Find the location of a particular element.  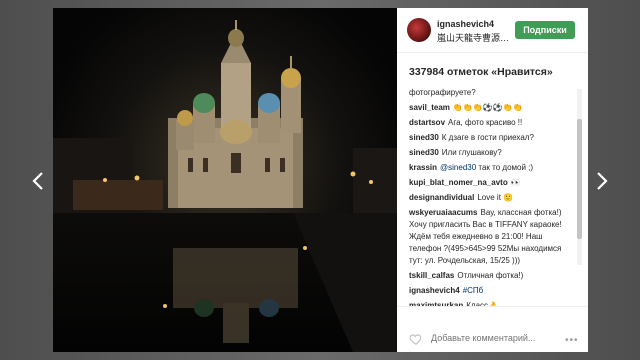

comment-text: Ага, фото красиво !! is located at coordinates (485, 122).